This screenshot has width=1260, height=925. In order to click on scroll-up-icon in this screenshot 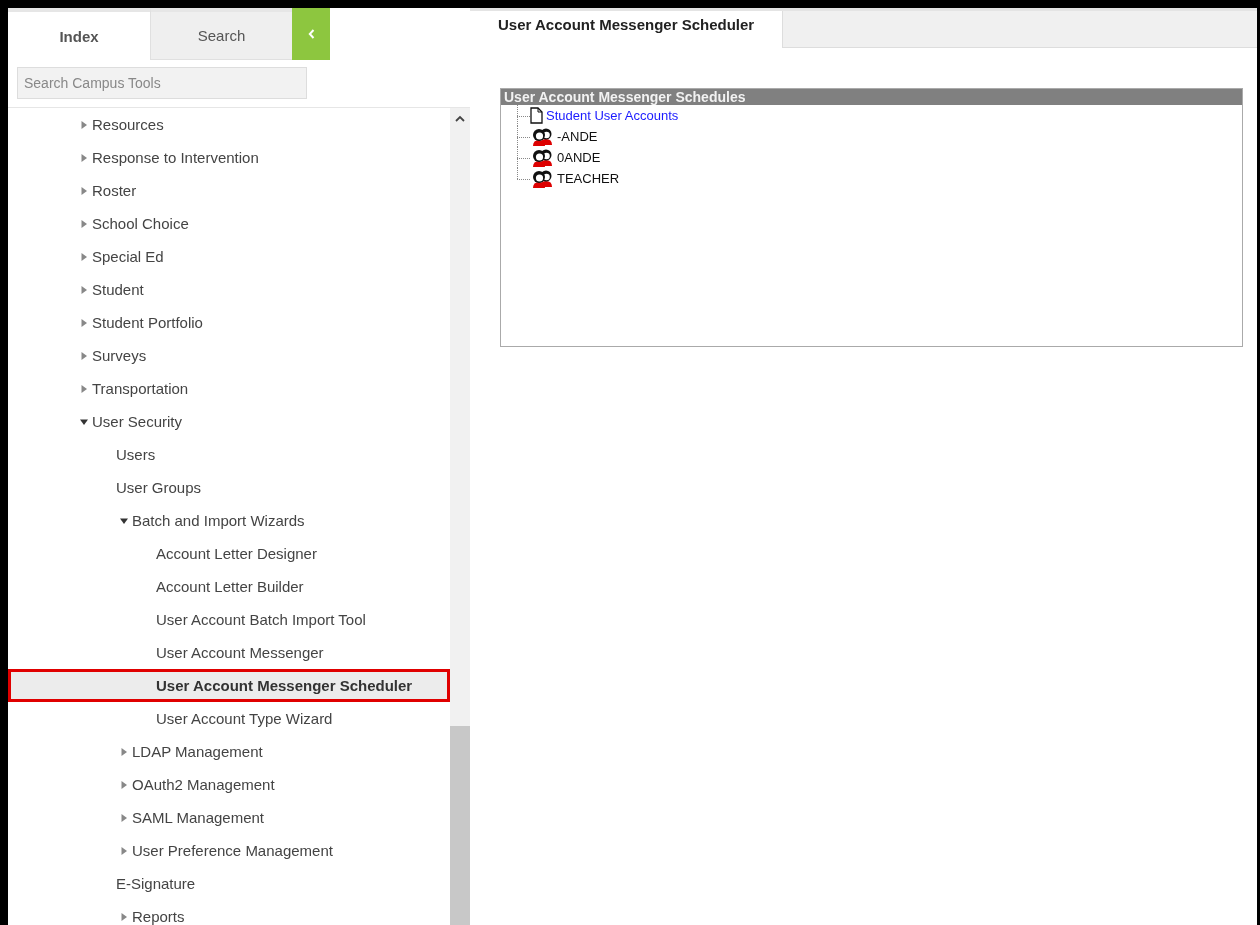, I will do `click(460, 118)`.